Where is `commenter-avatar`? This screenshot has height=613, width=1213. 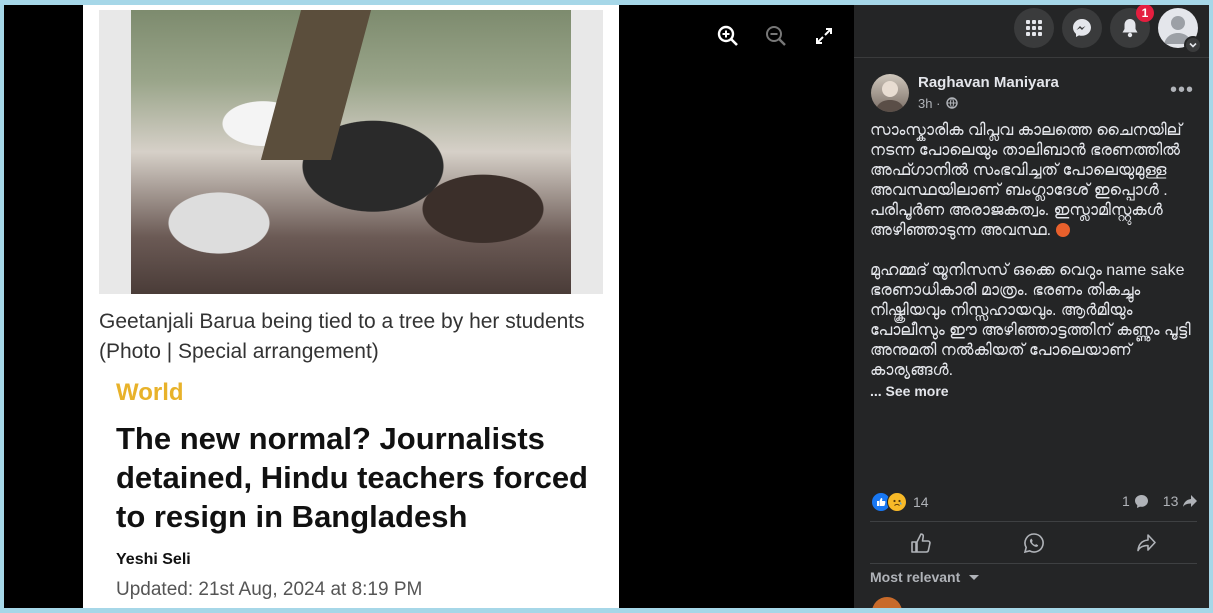 commenter-avatar is located at coordinates (887, 602).